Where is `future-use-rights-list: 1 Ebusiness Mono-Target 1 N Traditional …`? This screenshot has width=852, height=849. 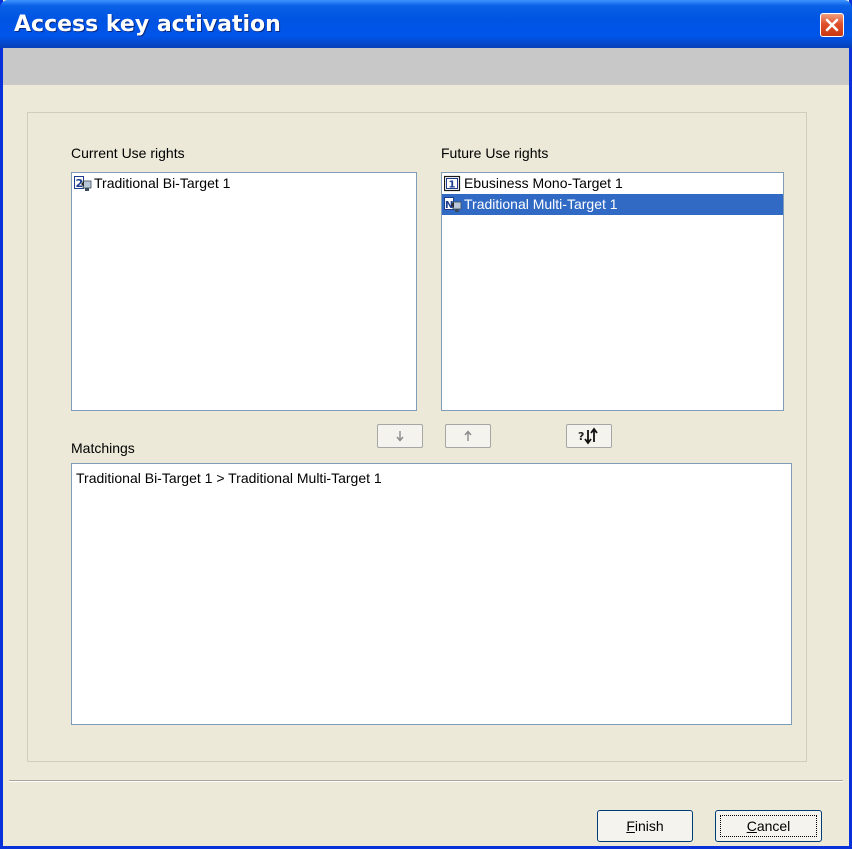
future-use-rights-list: 1 Ebusiness Mono-Target 1 N Traditional … is located at coordinates (612, 291).